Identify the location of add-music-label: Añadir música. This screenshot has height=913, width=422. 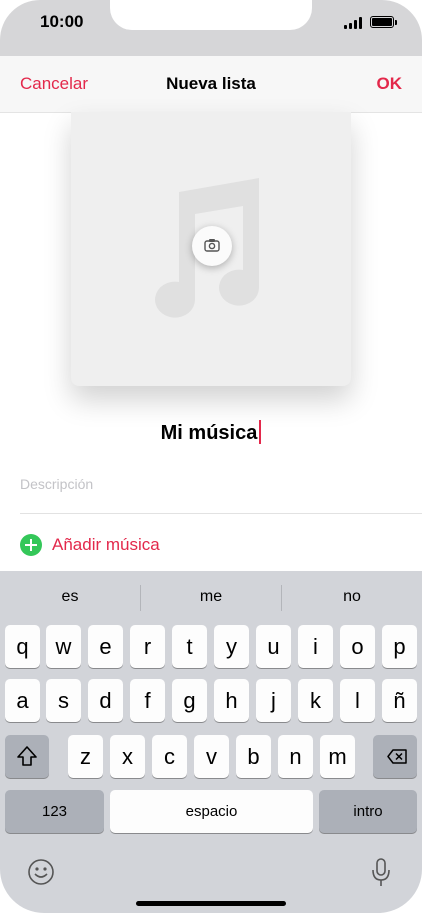
(106, 544).